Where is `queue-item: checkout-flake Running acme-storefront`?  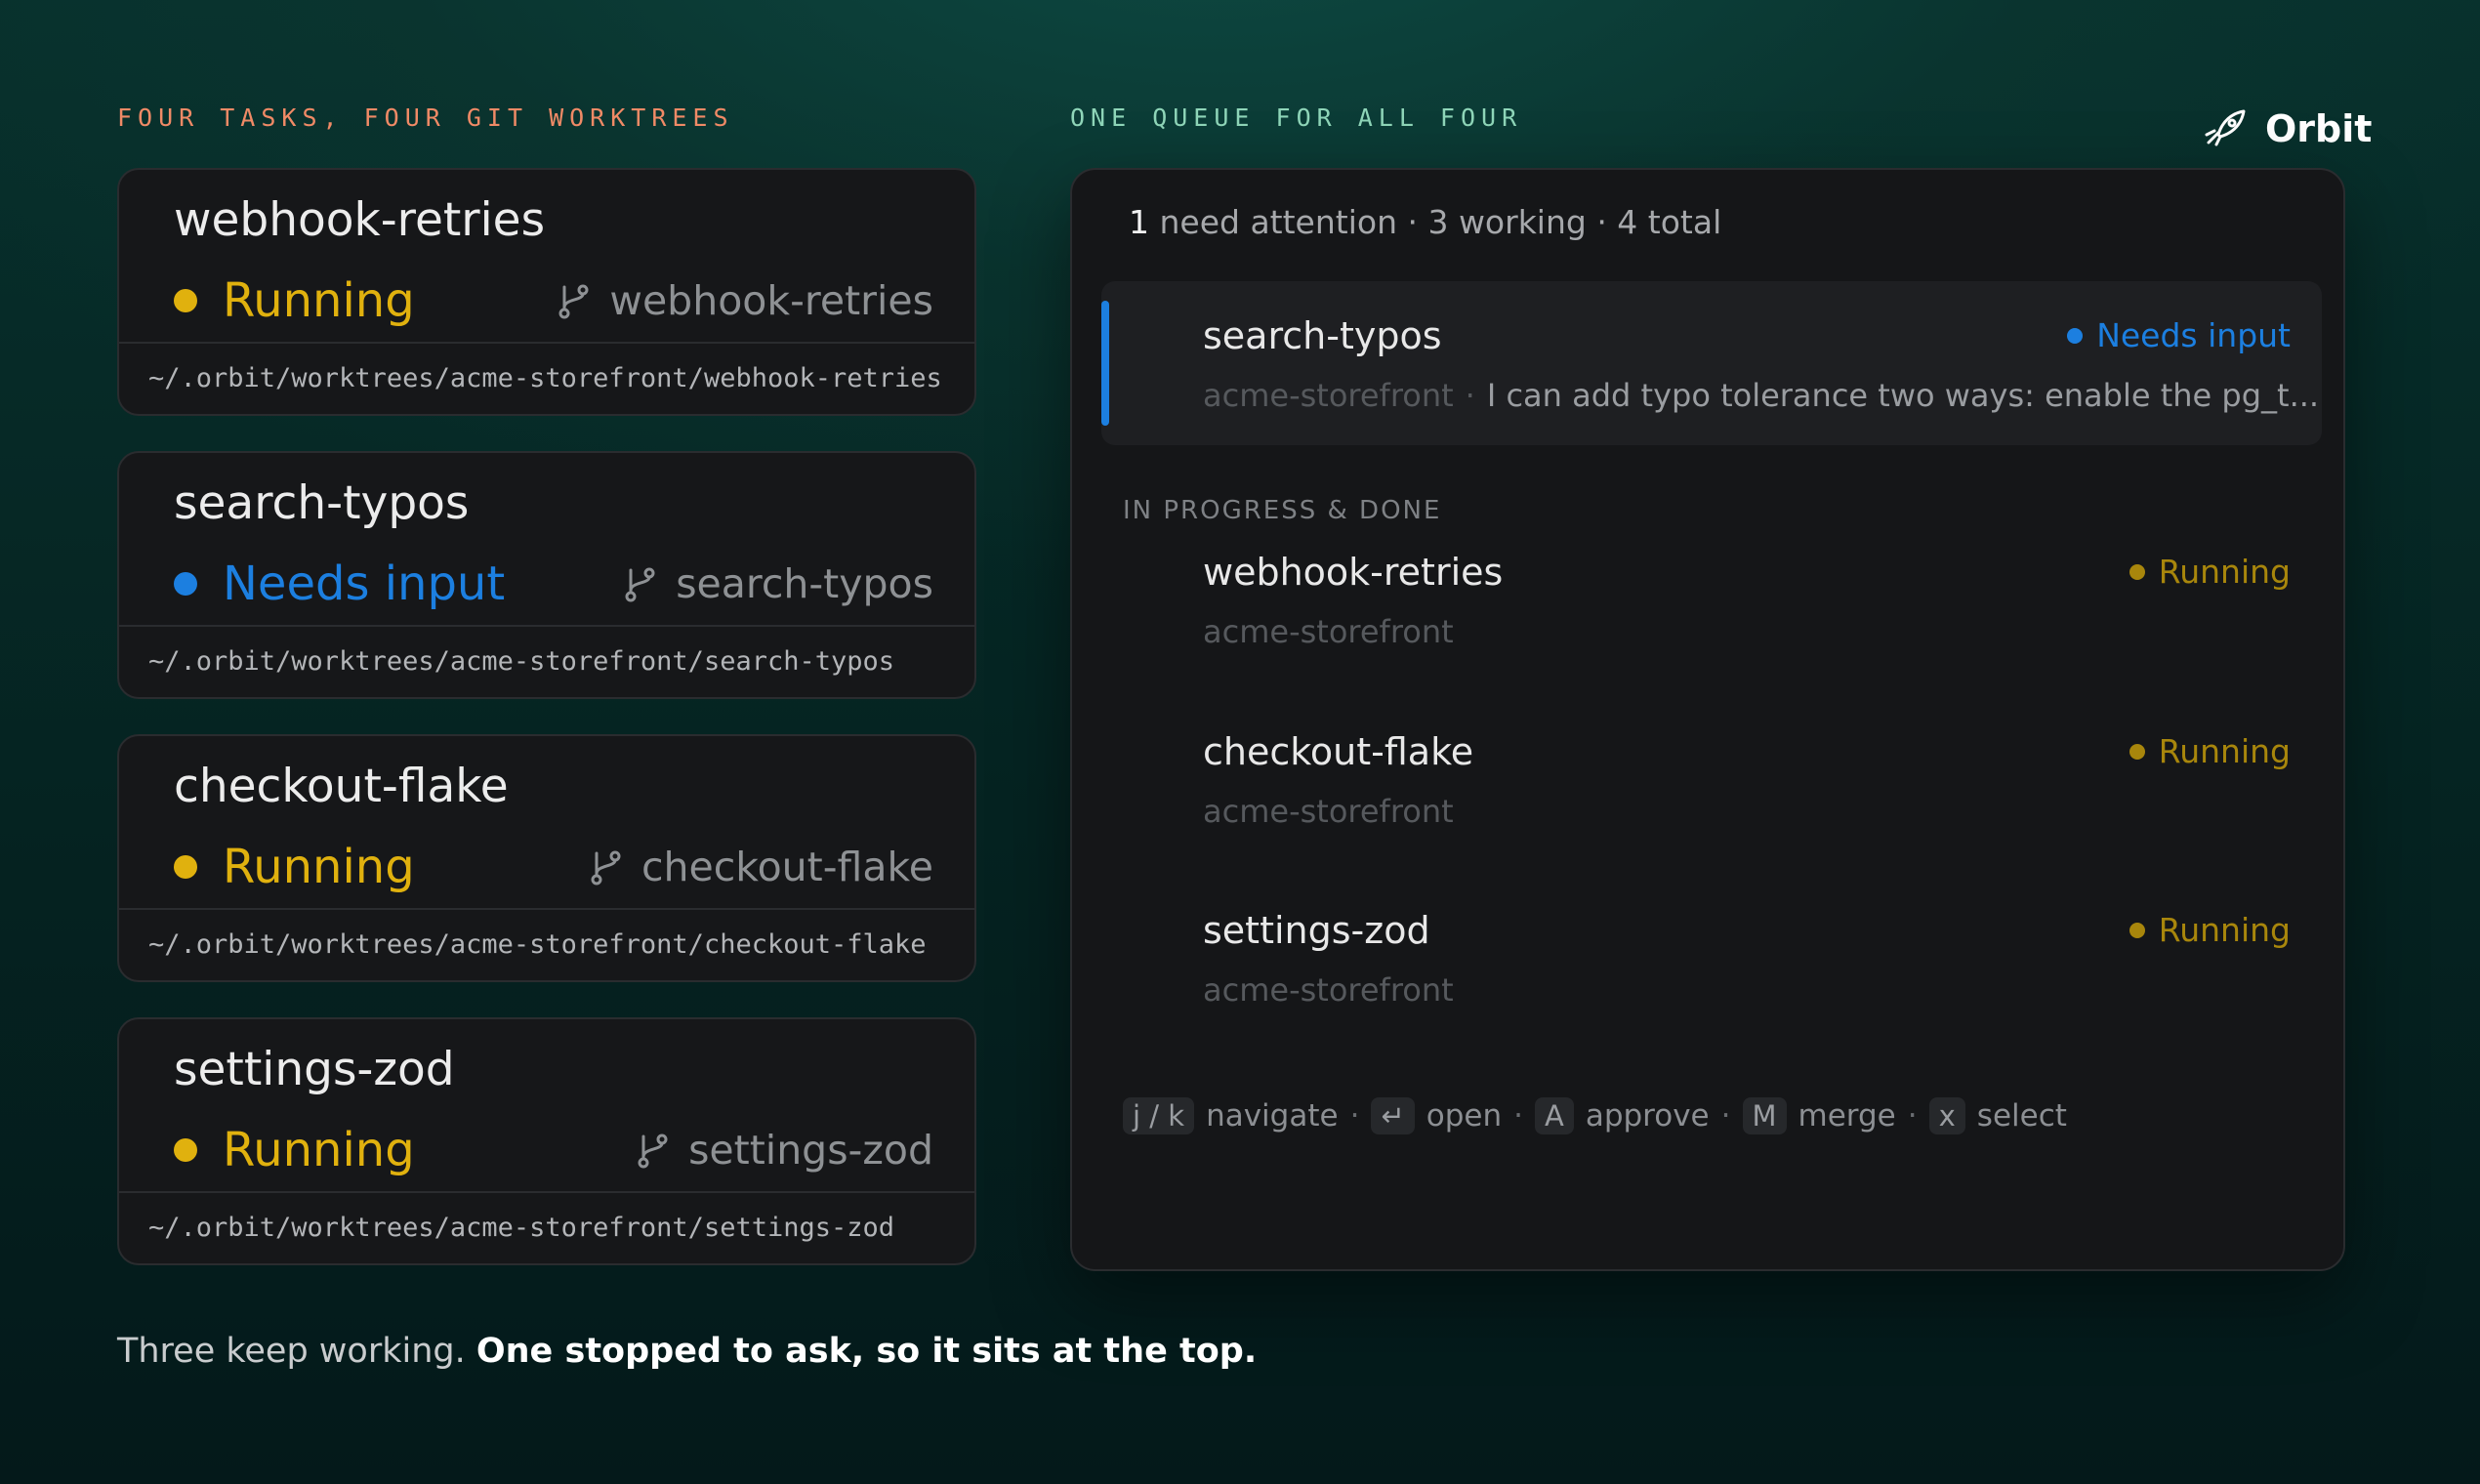
queue-item: checkout-flake Running acme-storefront is located at coordinates (1711, 804).